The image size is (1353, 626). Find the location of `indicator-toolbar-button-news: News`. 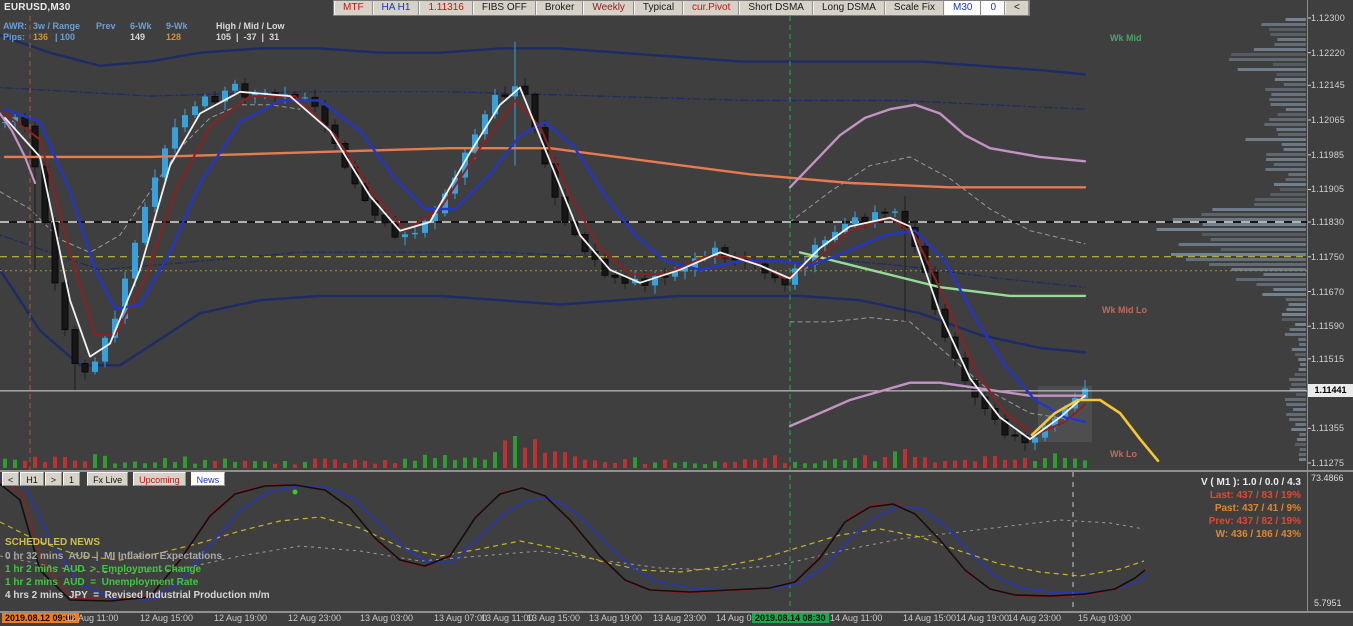

indicator-toolbar-button-news: News is located at coordinates (208, 479).